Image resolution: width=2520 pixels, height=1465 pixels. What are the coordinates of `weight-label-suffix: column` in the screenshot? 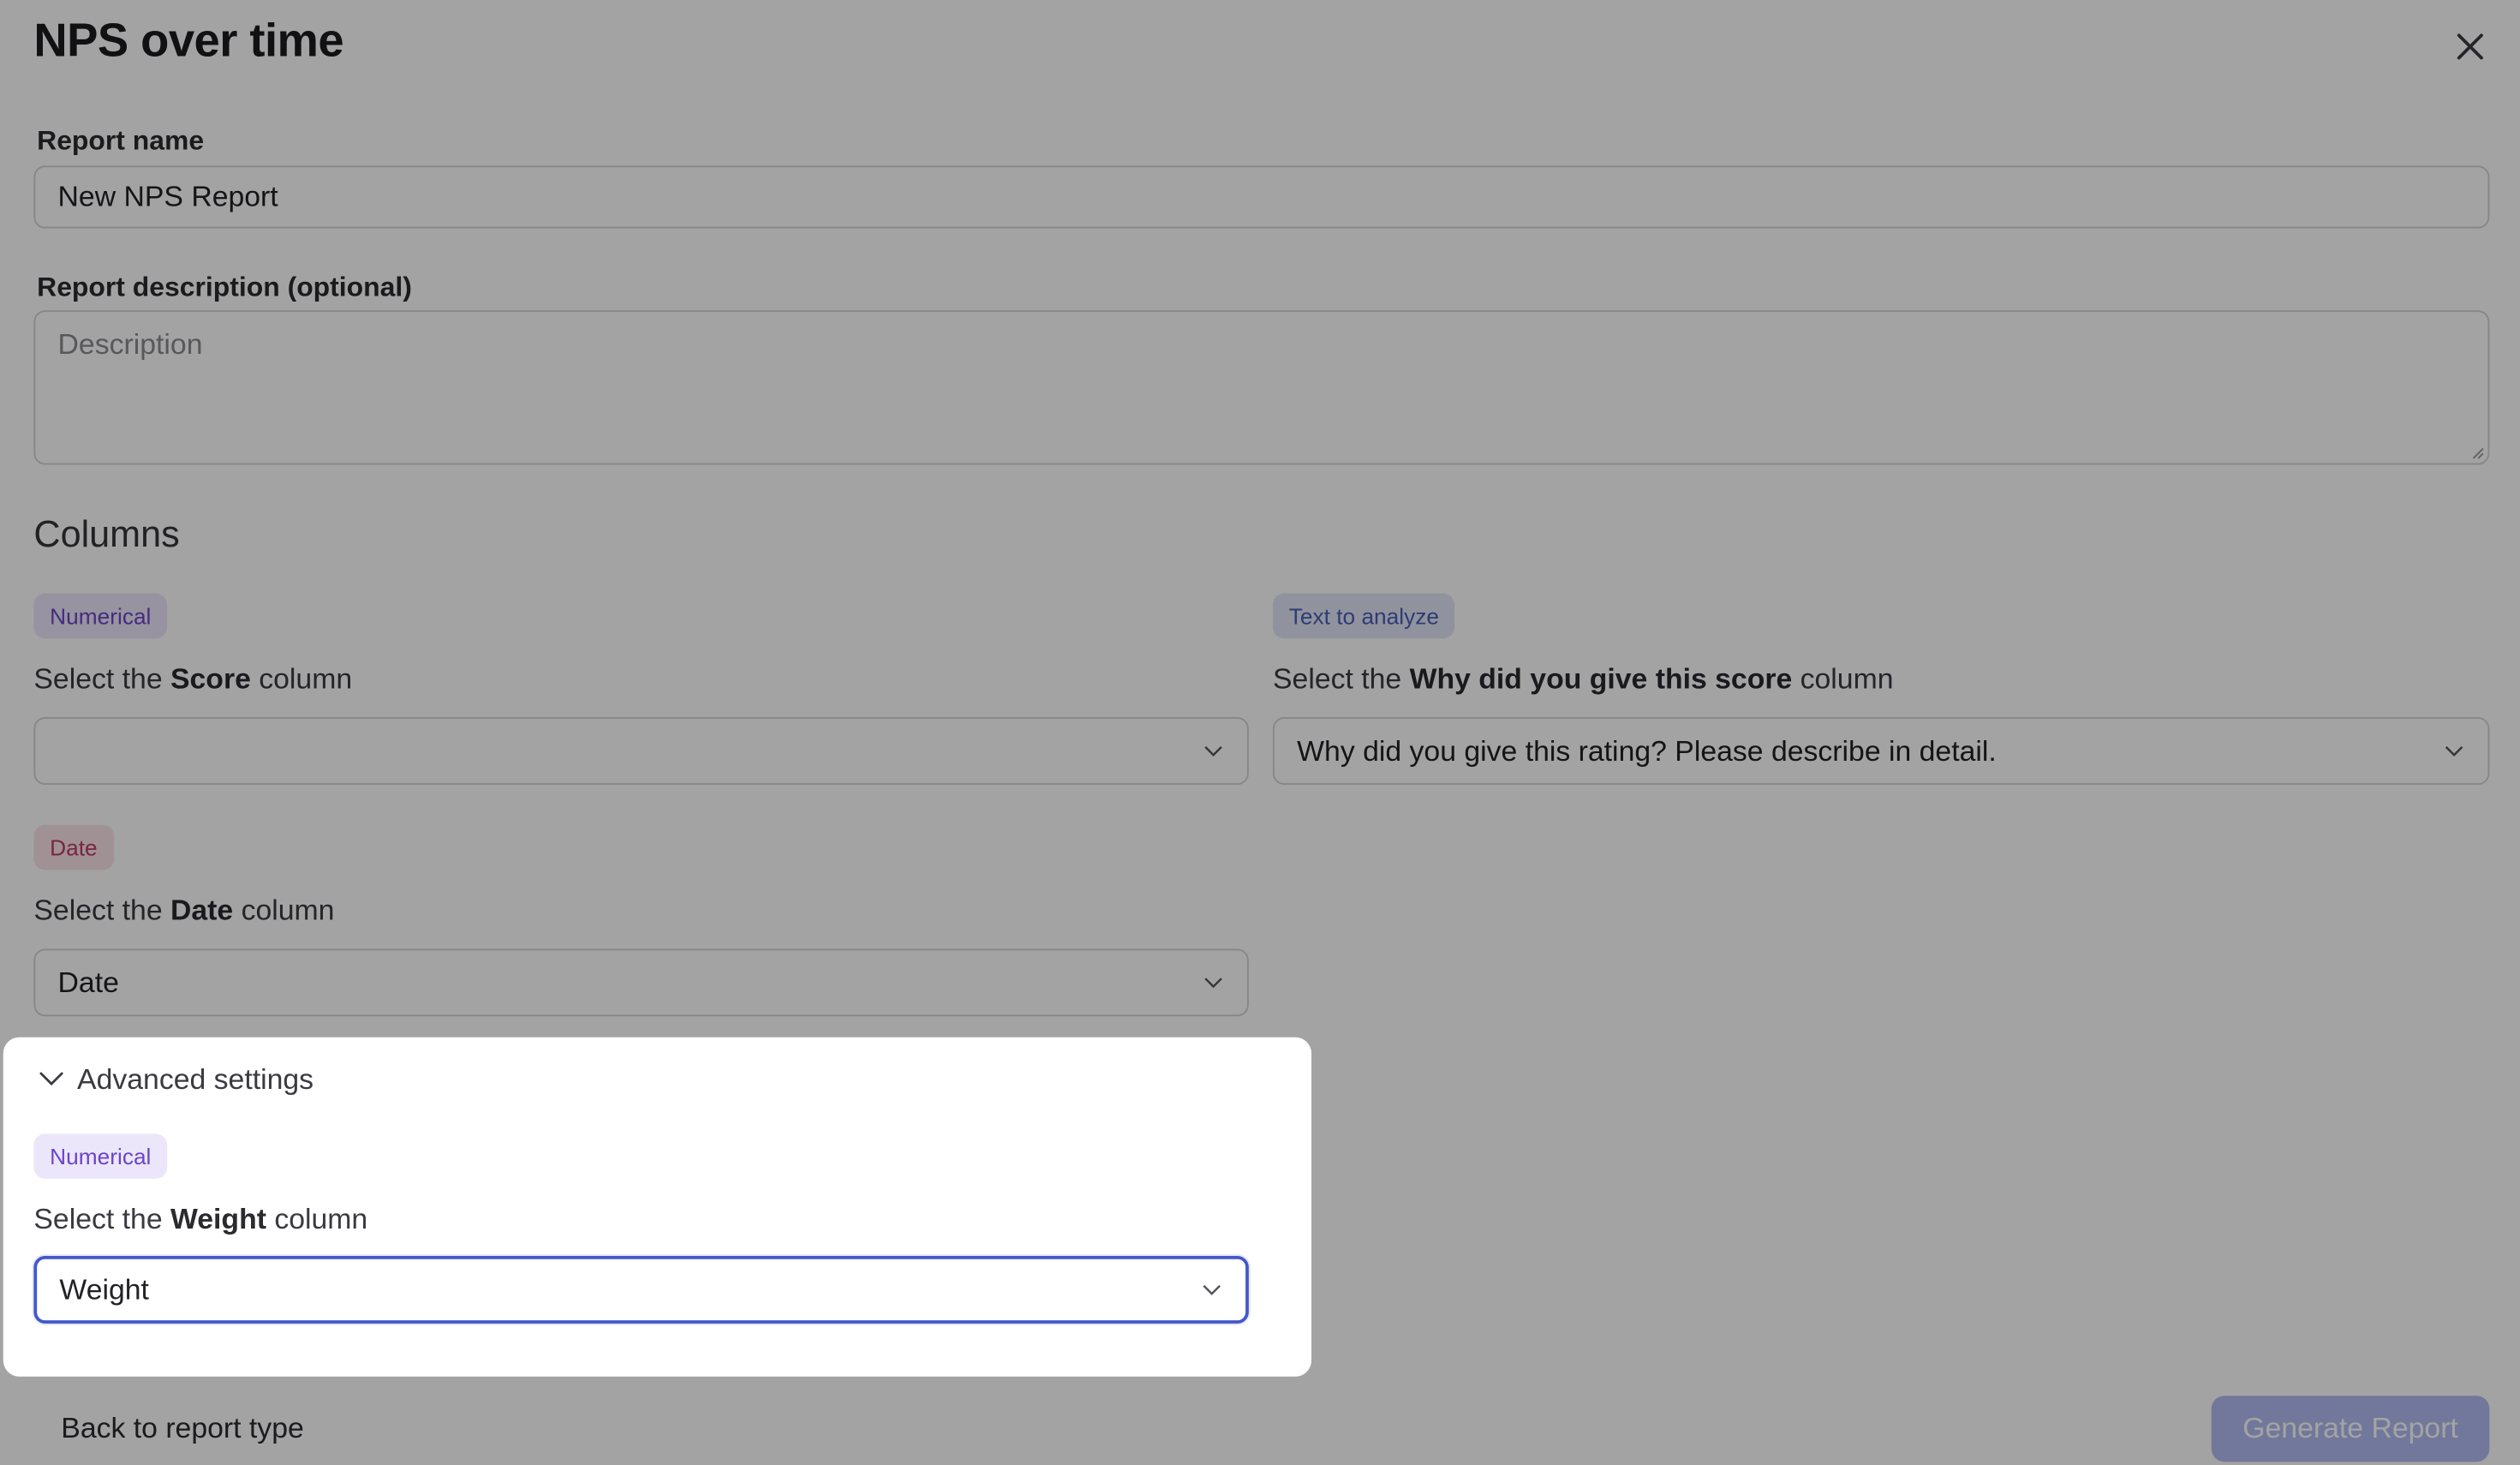 It's located at (317, 1219).